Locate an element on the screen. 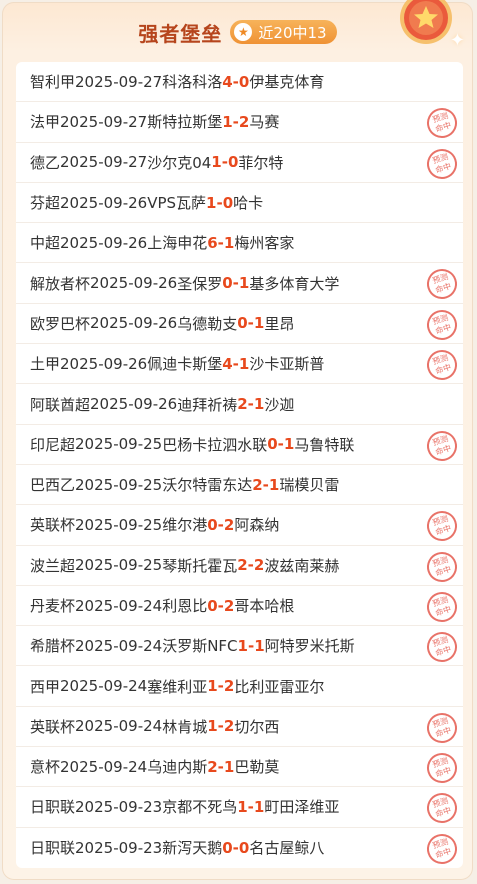  home-team: VPS瓦萨 is located at coordinates (177, 203).